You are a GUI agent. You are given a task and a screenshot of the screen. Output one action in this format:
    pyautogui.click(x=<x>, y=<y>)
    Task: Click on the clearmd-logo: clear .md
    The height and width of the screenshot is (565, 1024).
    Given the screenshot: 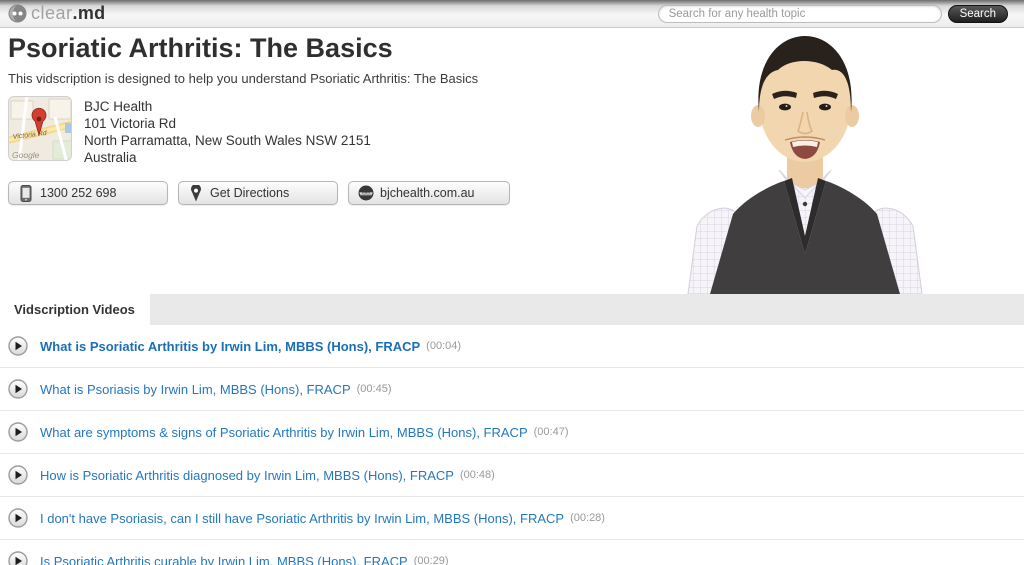 What is the action you would take?
    pyautogui.click(x=56, y=13)
    